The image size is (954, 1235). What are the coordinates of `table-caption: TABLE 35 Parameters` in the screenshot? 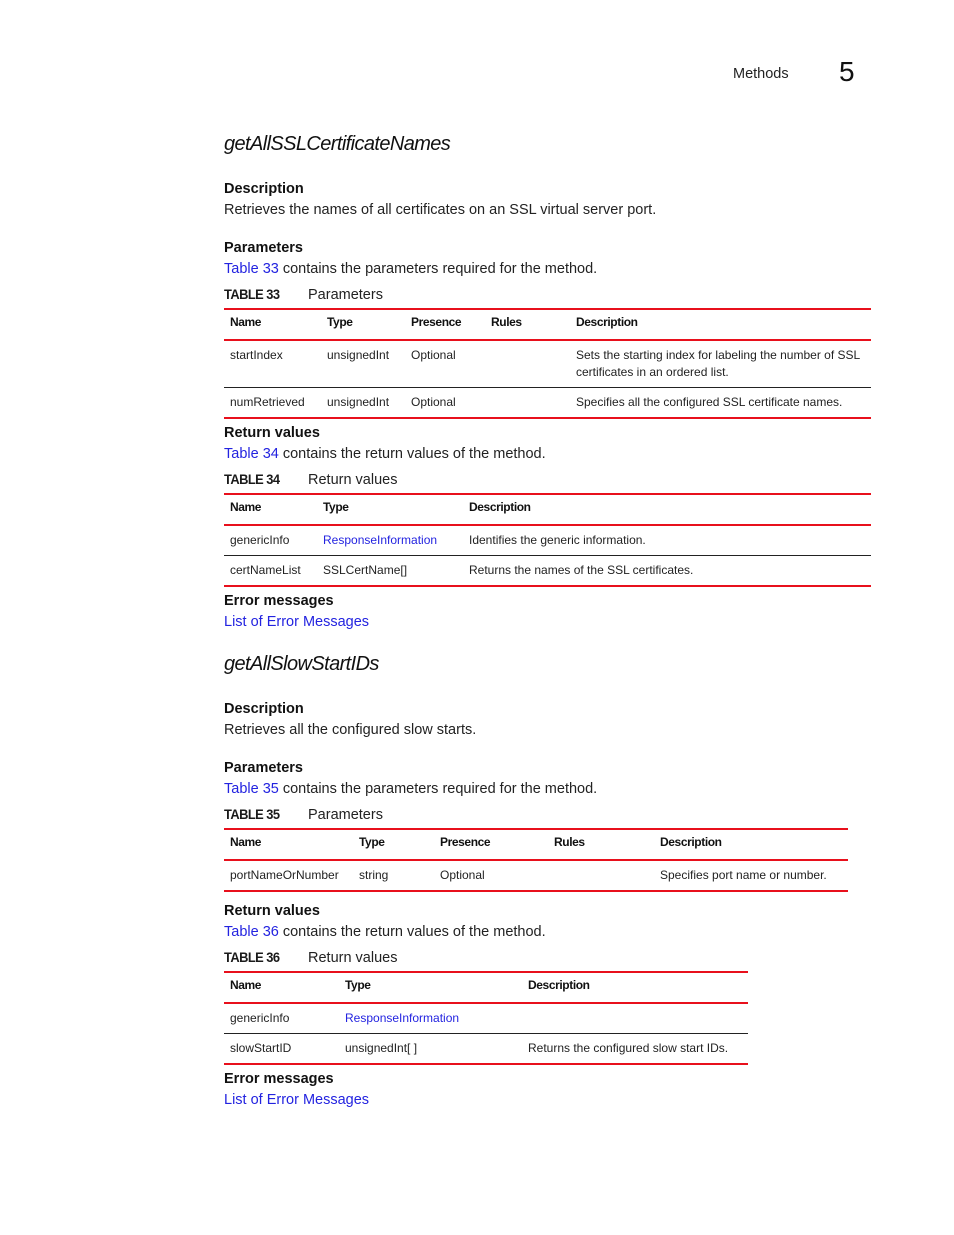 It's located at (303, 814).